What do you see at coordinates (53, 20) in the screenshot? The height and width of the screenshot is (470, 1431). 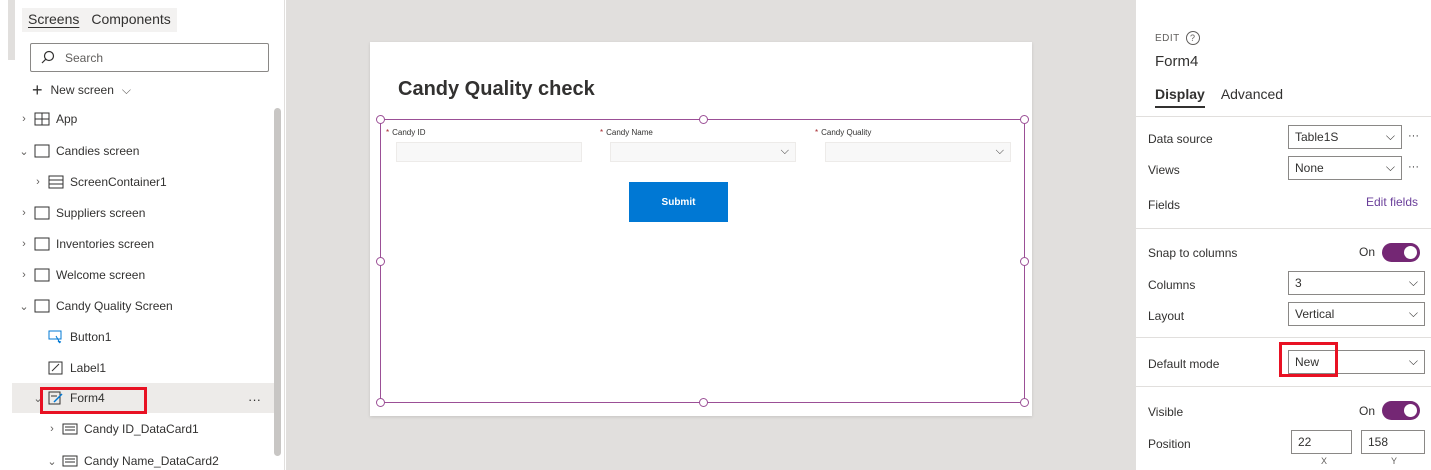 I see `tab-screens: Screens` at bounding box center [53, 20].